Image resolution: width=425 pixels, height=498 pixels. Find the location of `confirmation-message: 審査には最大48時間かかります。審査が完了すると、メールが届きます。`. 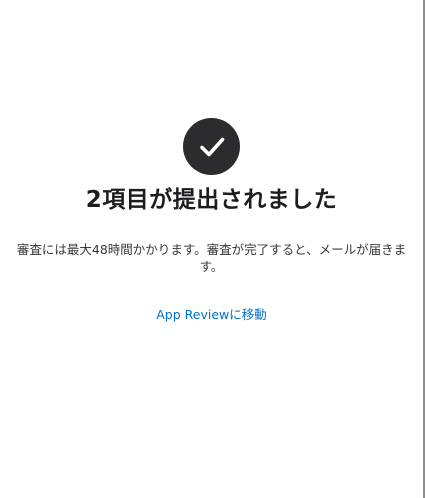

confirmation-message: 審査には最大48時間かかります。審査が完了すると、メールが届きます。 is located at coordinates (211, 258).